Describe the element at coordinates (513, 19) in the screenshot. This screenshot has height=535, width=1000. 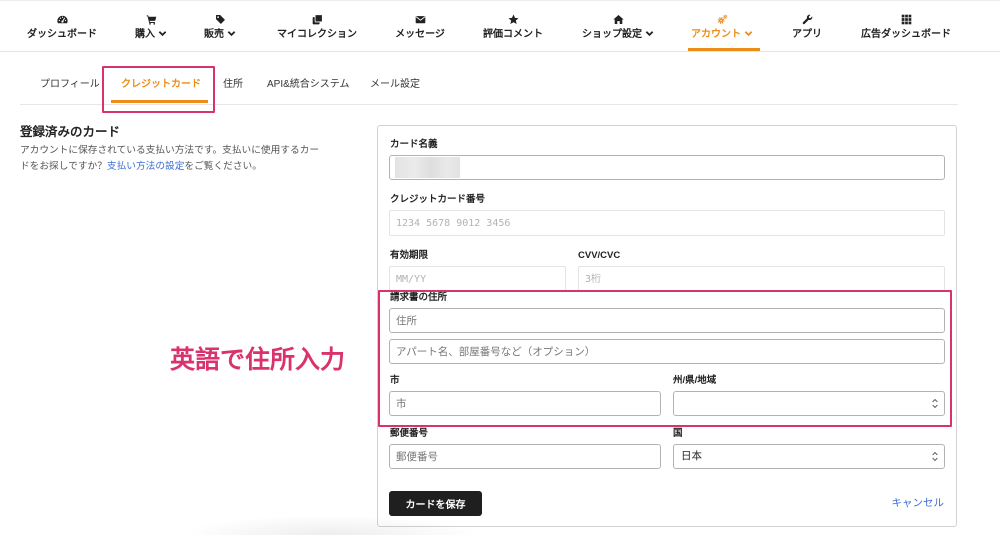
I see `star-icon` at that location.